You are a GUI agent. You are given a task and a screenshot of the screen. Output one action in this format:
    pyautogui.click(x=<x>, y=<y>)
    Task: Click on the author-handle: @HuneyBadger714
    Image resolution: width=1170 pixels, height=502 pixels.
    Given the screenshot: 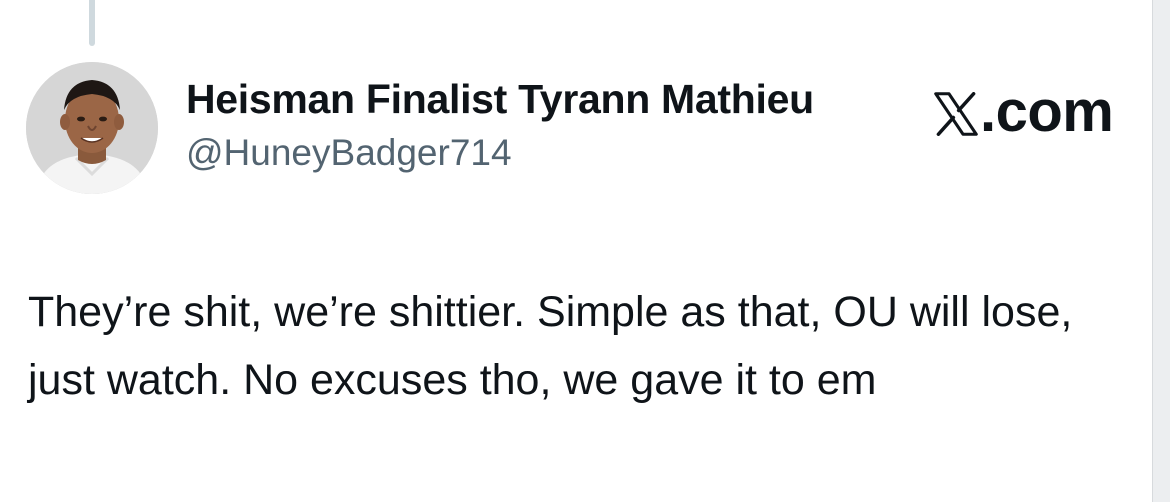 What is the action you would take?
    pyautogui.click(x=349, y=153)
    